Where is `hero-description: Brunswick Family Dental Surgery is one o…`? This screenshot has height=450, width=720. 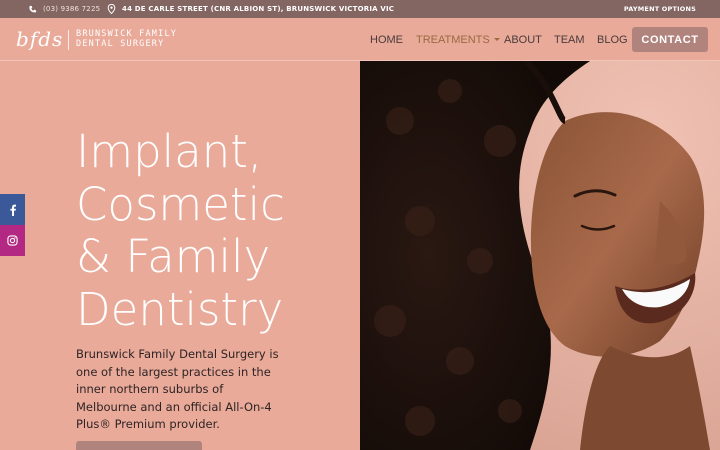
hero-description: Brunswick Family Dental Surgery is one o… is located at coordinates (177, 389).